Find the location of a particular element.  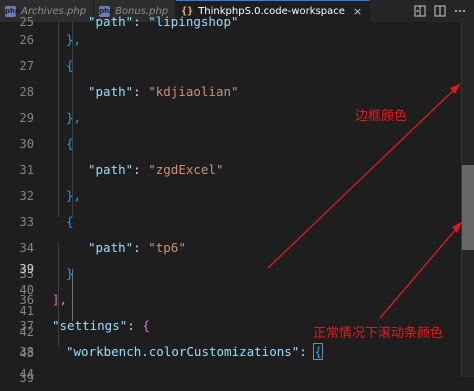

json-key: "settings" is located at coordinates (90, 325).